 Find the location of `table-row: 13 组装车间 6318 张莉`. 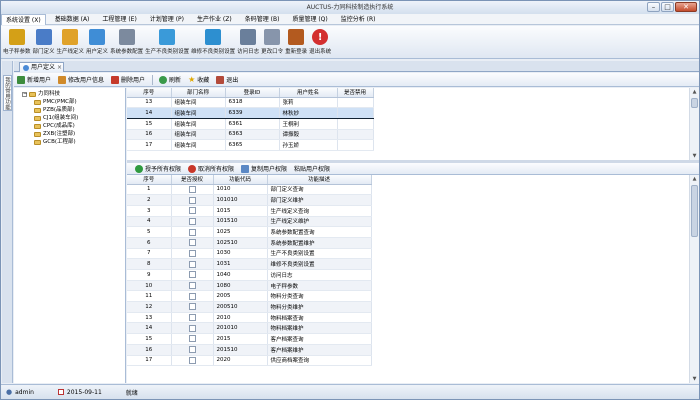

table-row: 13 组装车间 6318 张莉 is located at coordinates (250, 103).